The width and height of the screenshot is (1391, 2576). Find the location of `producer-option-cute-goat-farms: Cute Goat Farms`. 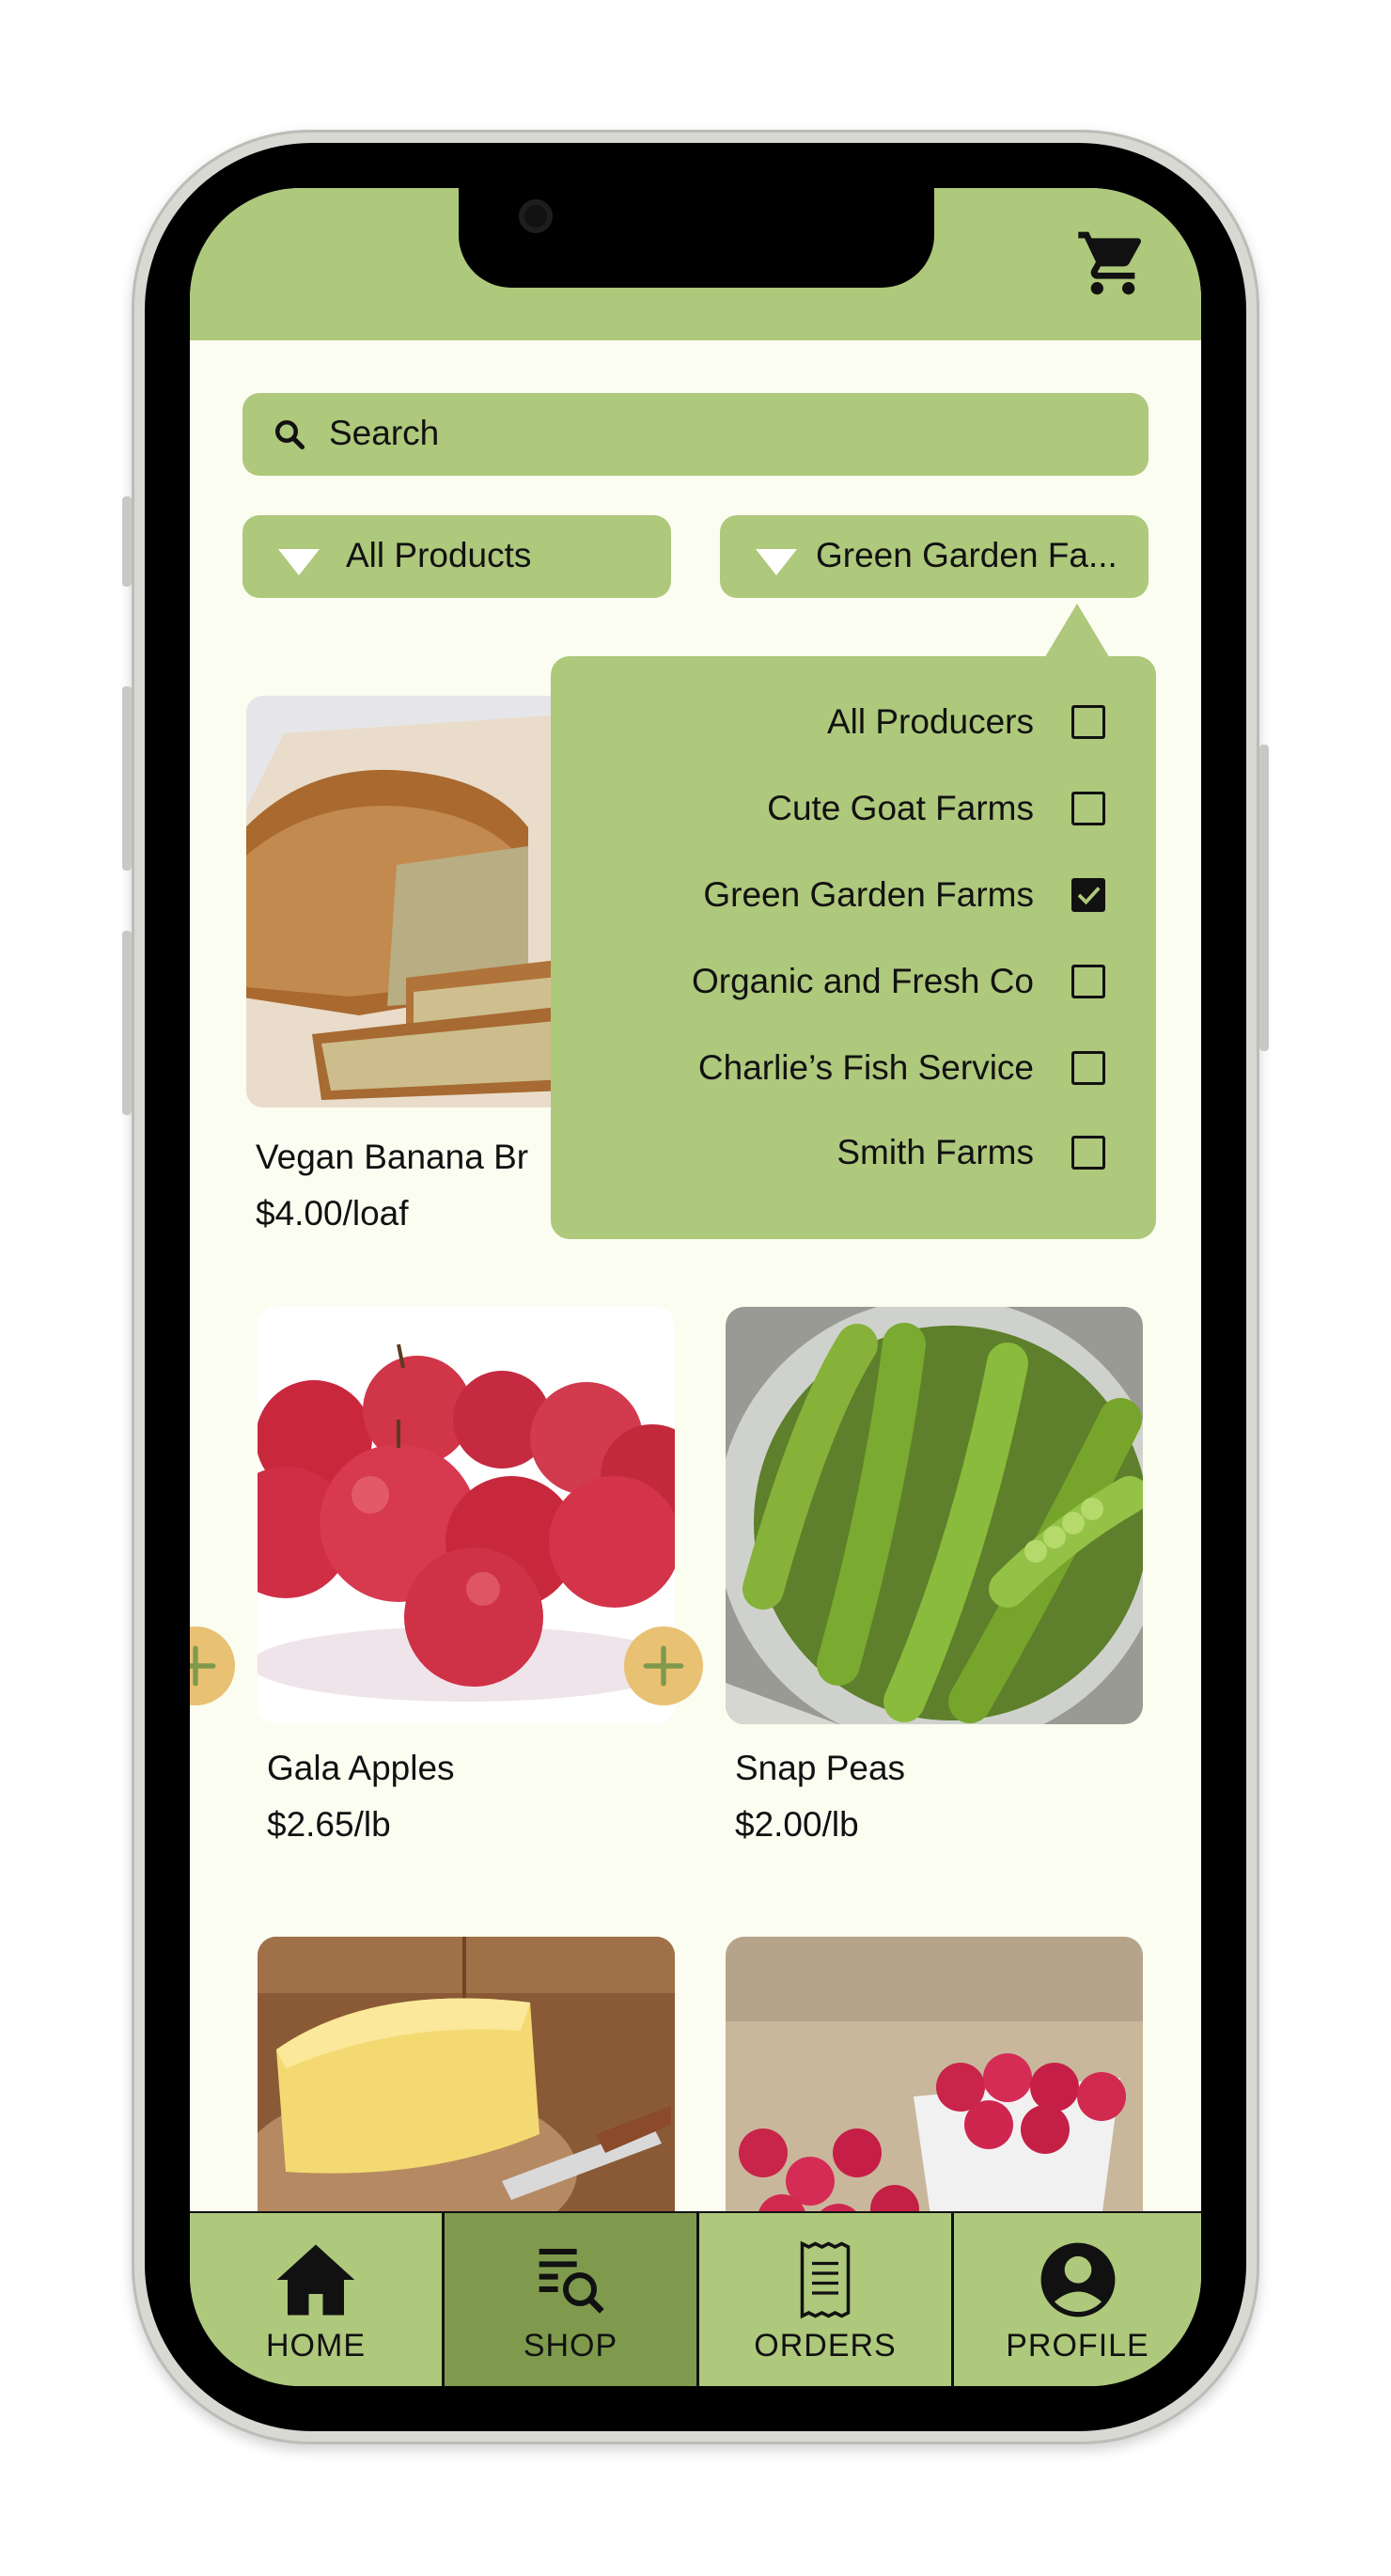

producer-option-cute-goat-farms: Cute Goat Farms is located at coordinates (936, 809).